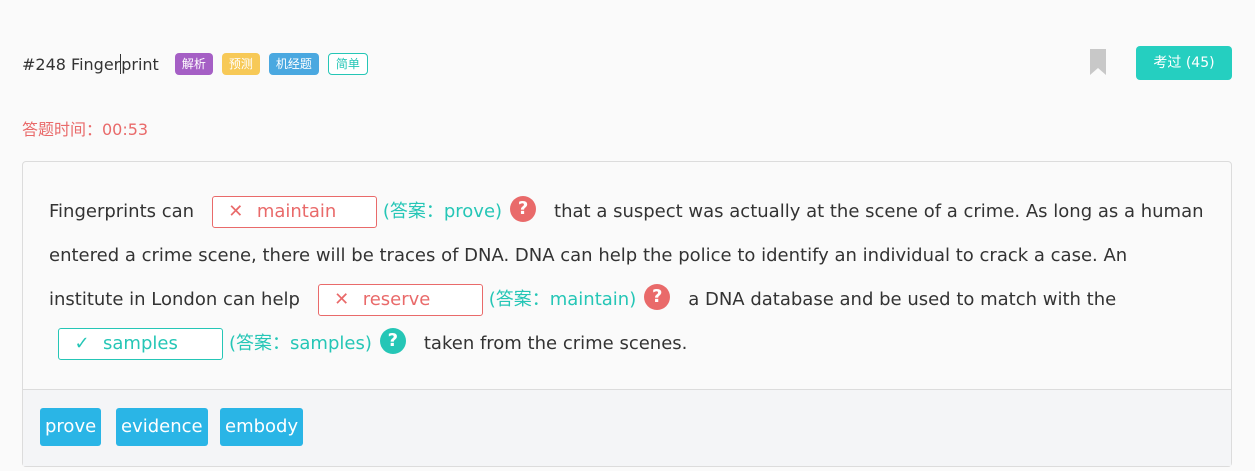 This screenshot has height=471, width=1255. I want to click on tag-analysis: 解析, so click(193, 64).